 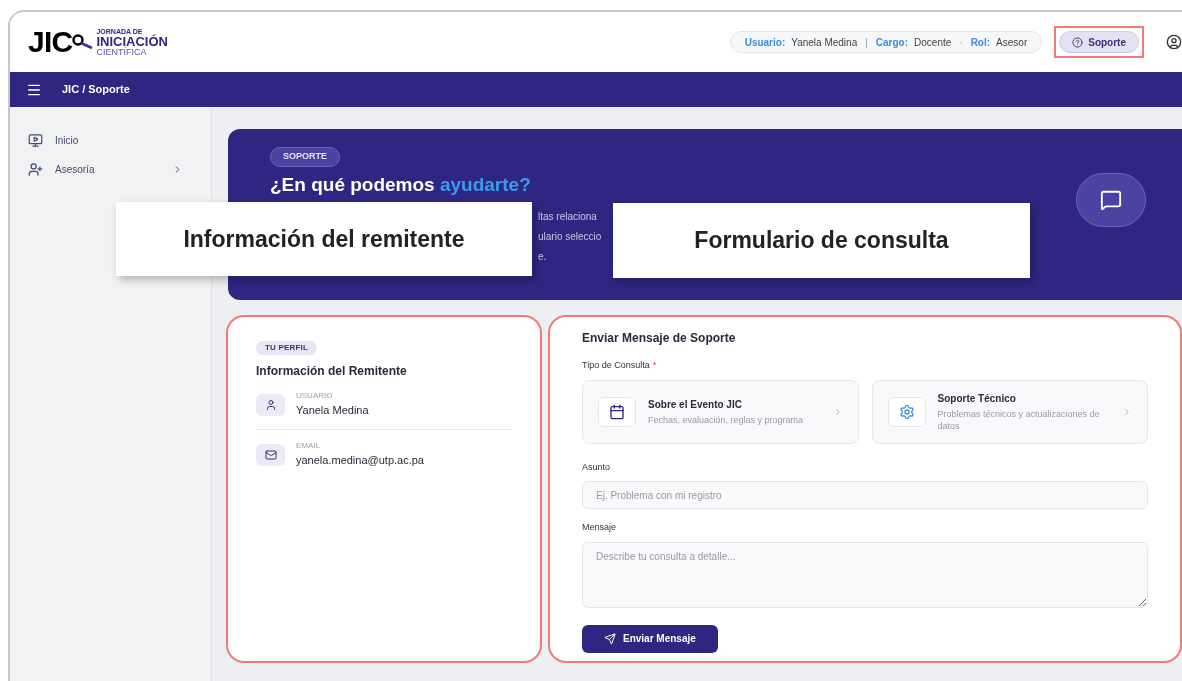 I want to click on hero-description: ulario seleccio, so click(x=570, y=237).